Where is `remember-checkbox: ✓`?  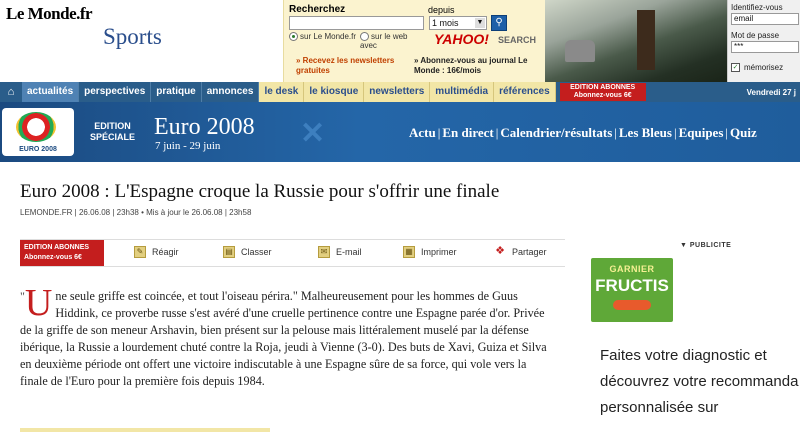
remember-checkbox: ✓ is located at coordinates (735, 67).